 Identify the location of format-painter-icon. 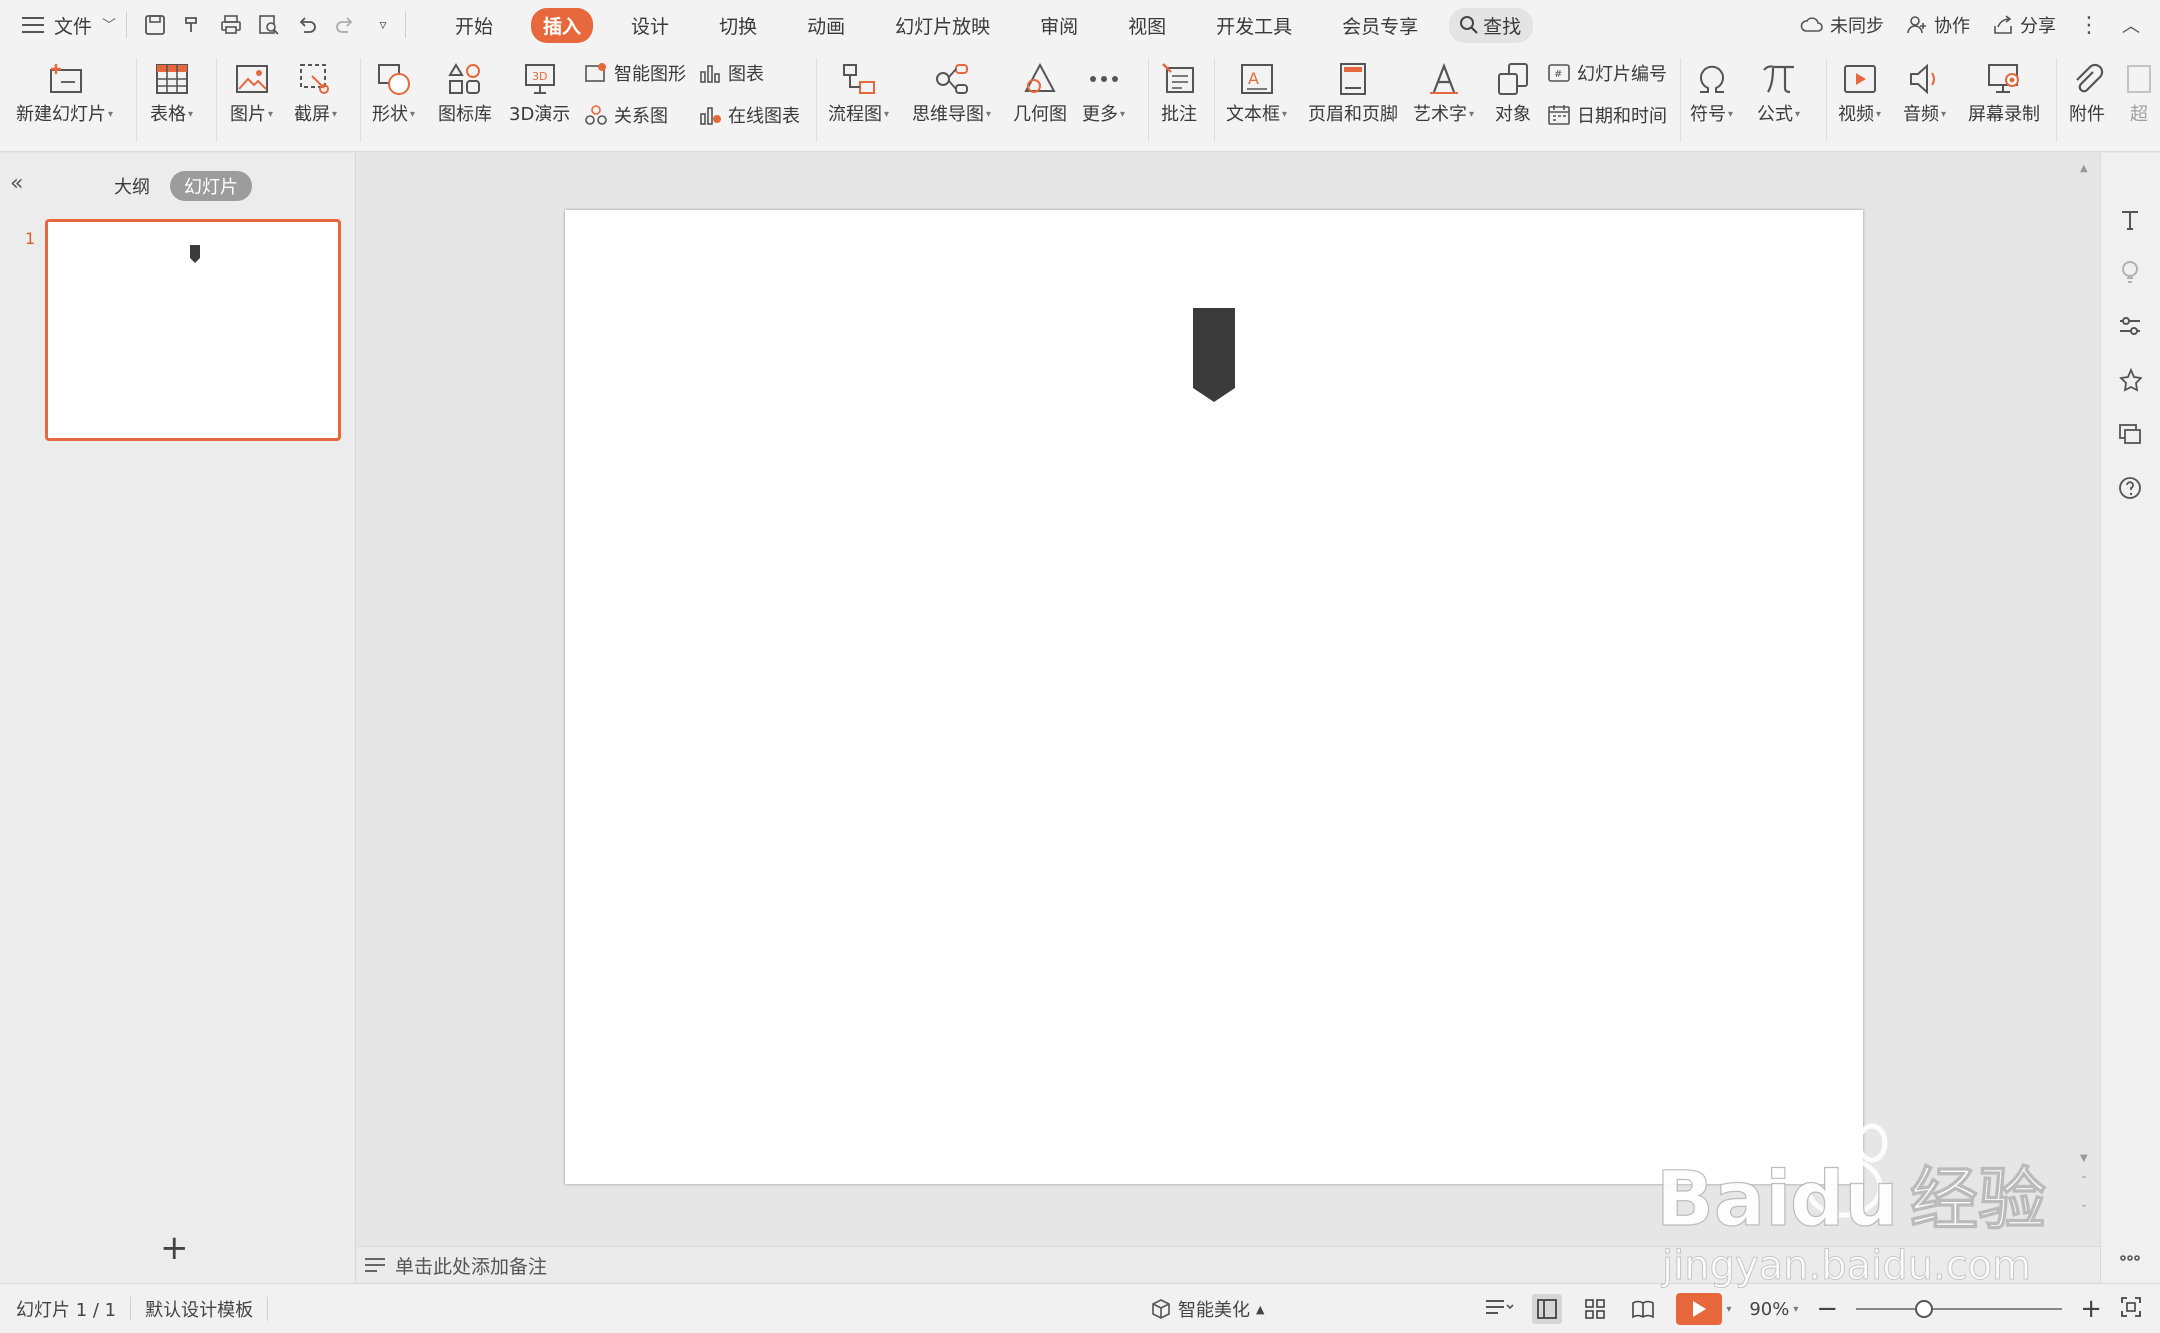
(193, 25).